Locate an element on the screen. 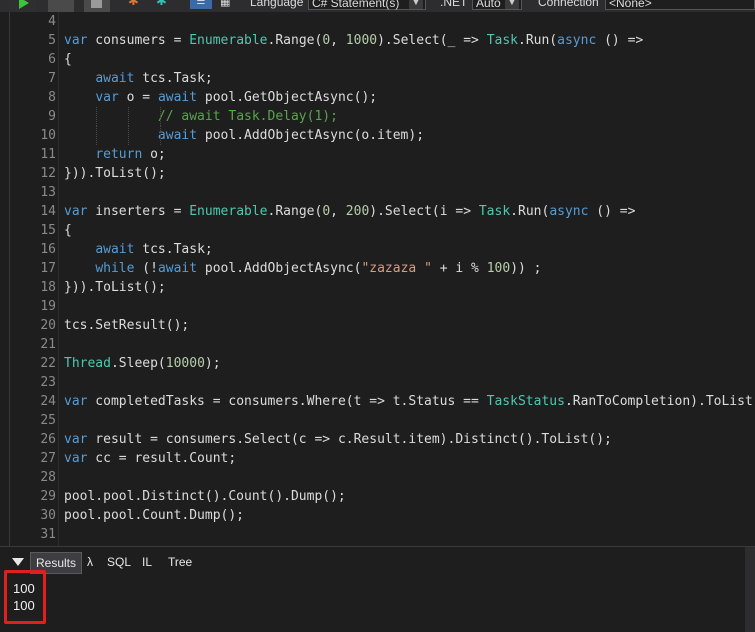  code-token: (! is located at coordinates (146, 268).